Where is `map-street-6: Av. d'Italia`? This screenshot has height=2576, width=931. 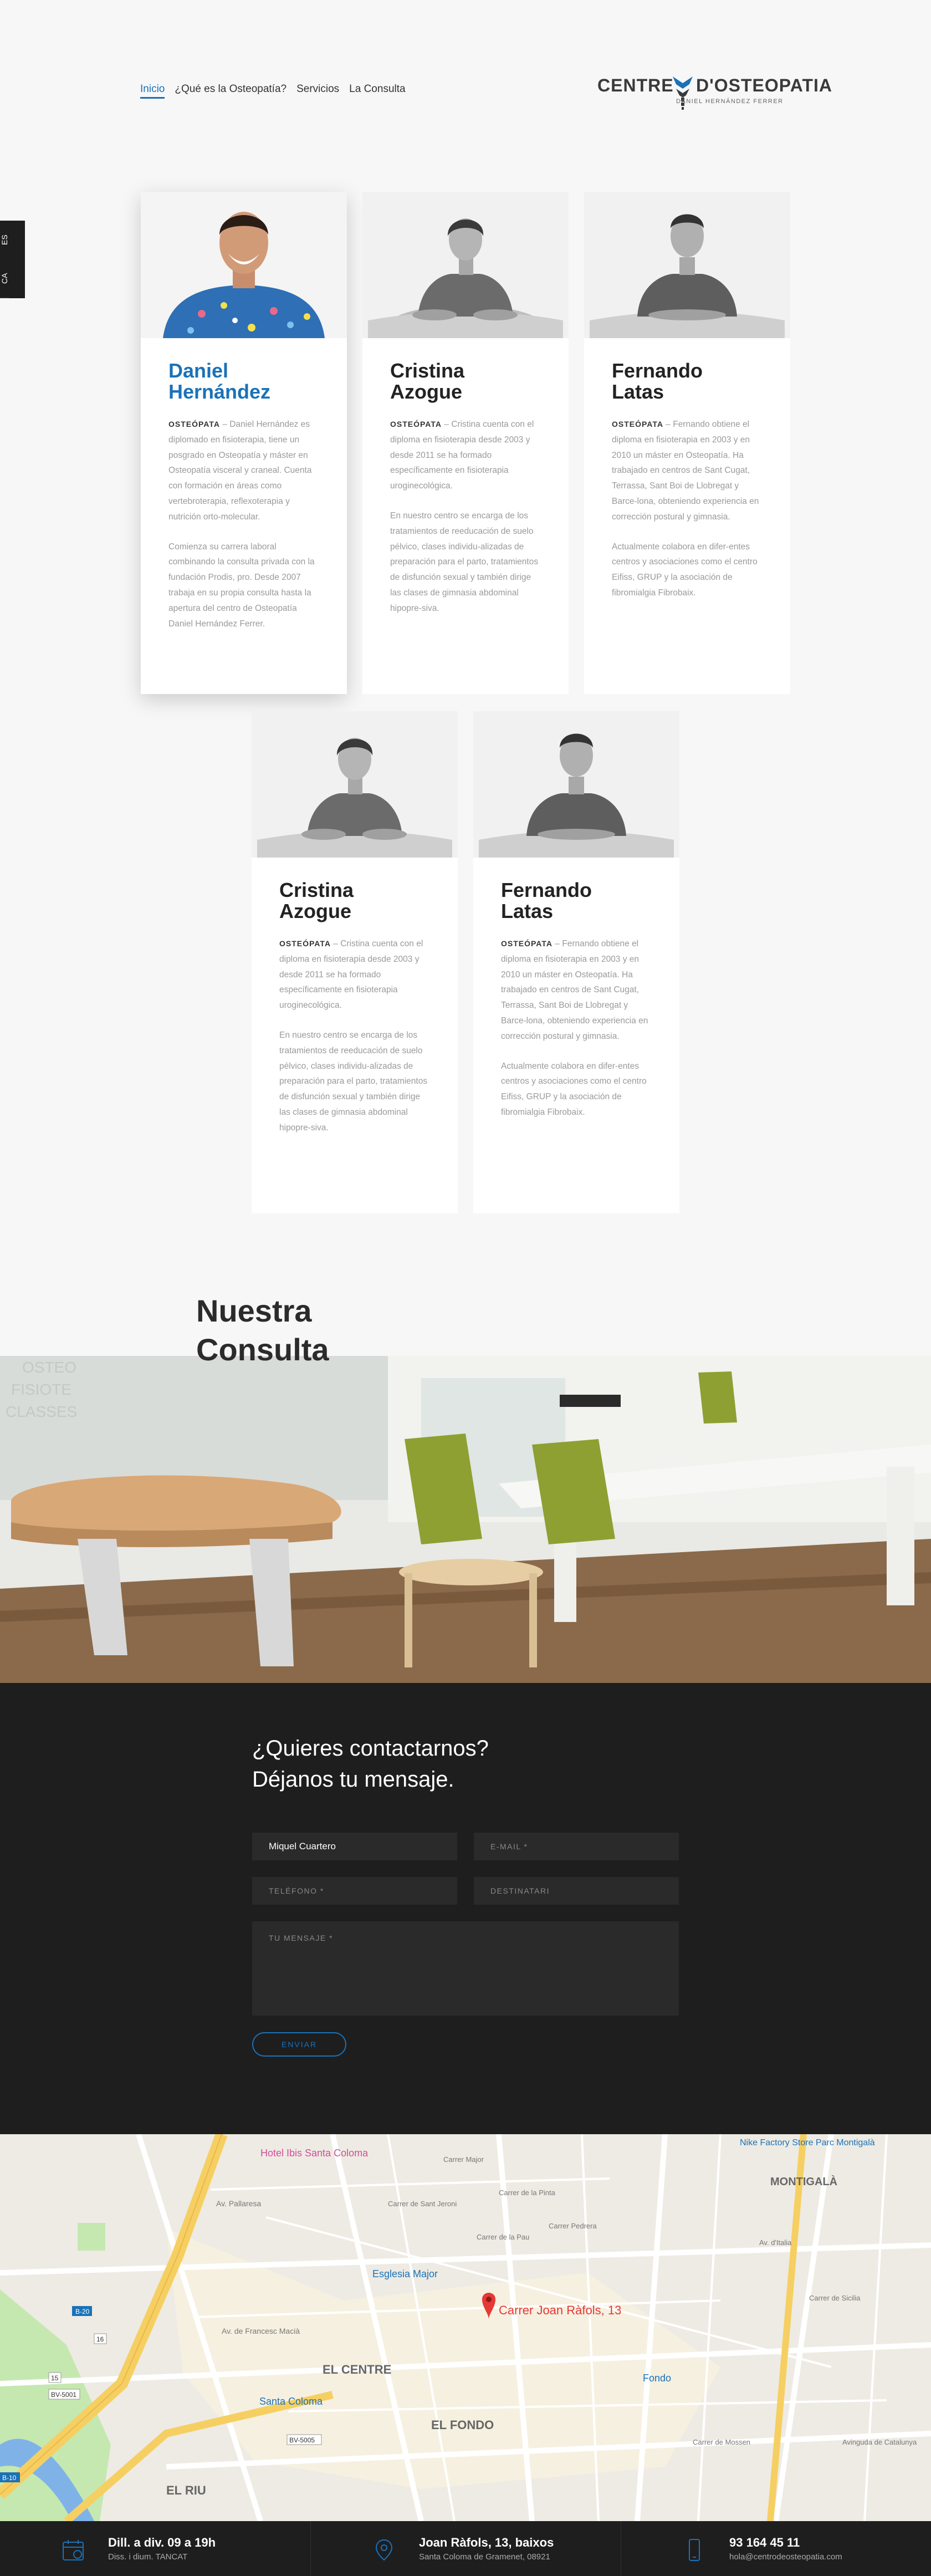
map-street-6: Av. d'Italia is located at coordinates (775, 2242).